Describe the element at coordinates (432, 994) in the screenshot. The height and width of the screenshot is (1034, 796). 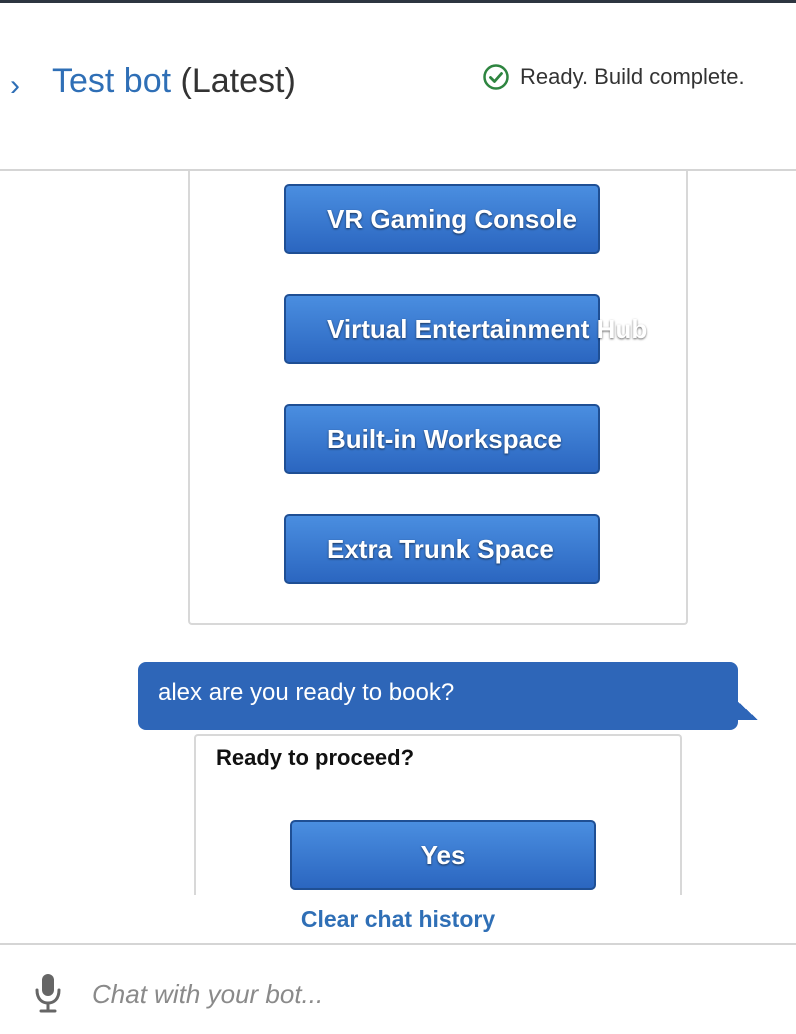
I see `chat-input` at that location.